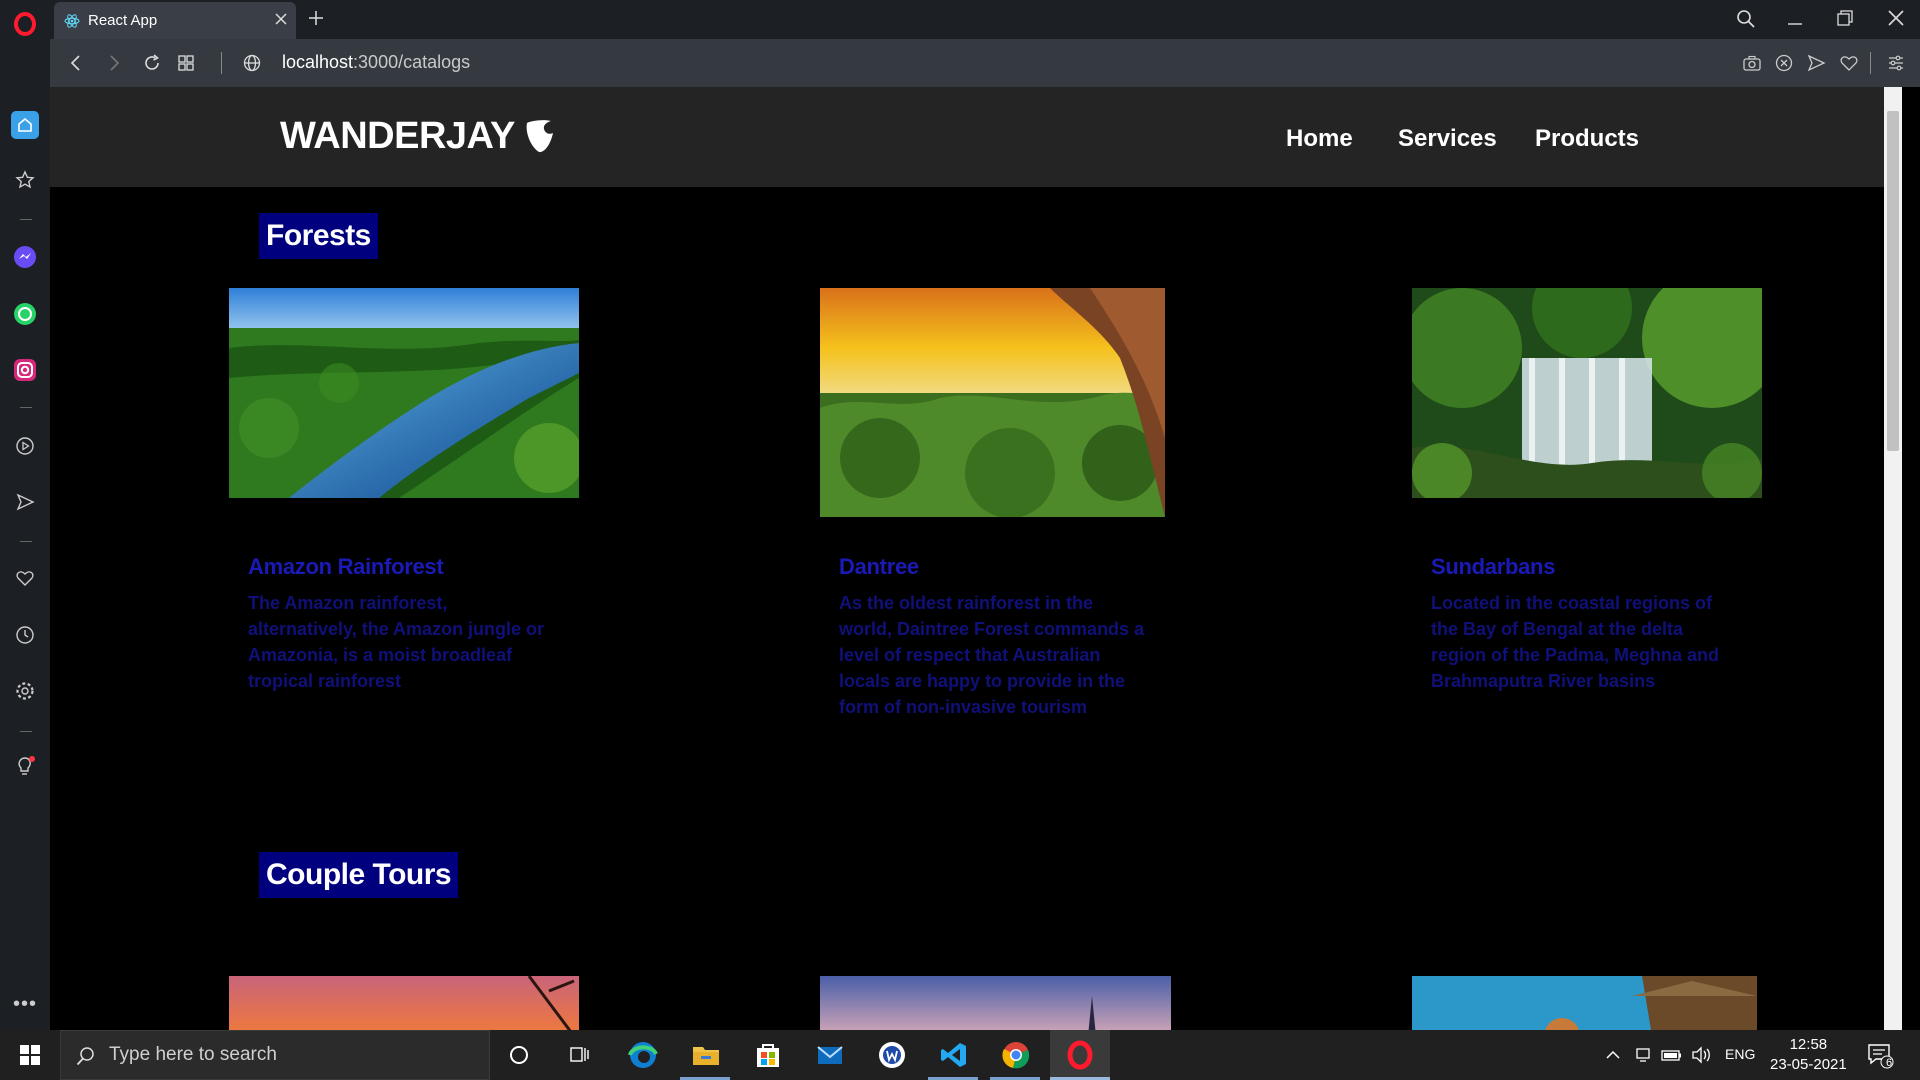 Image resolution: width=1920 pixels, height=1080 pixels. I want to click on bookmark-heart-icon, so click(1849, 65).